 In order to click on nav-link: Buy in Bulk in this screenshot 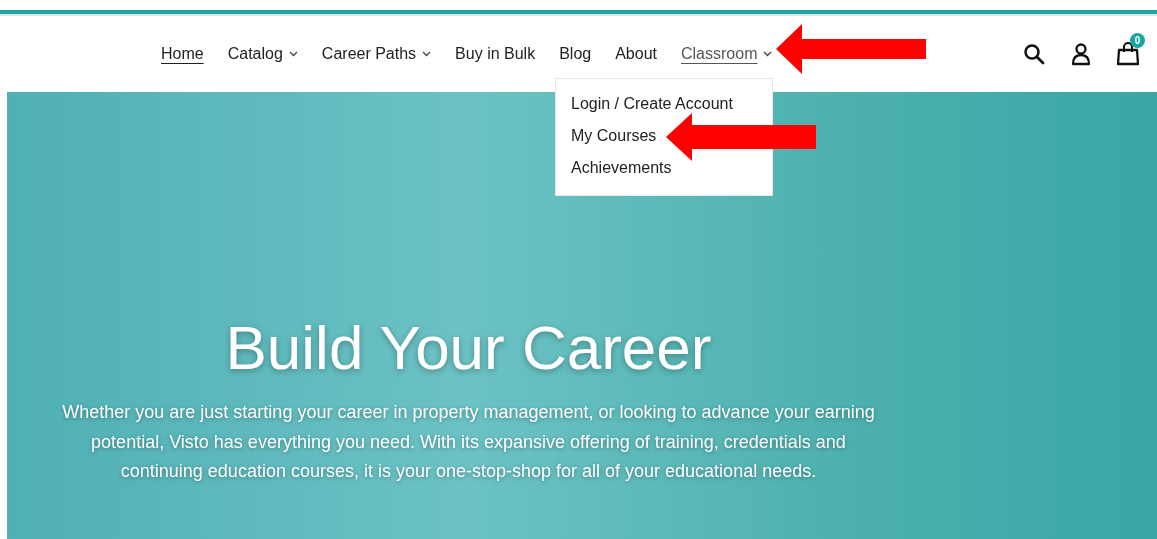, I will do `click(495, 54)`.